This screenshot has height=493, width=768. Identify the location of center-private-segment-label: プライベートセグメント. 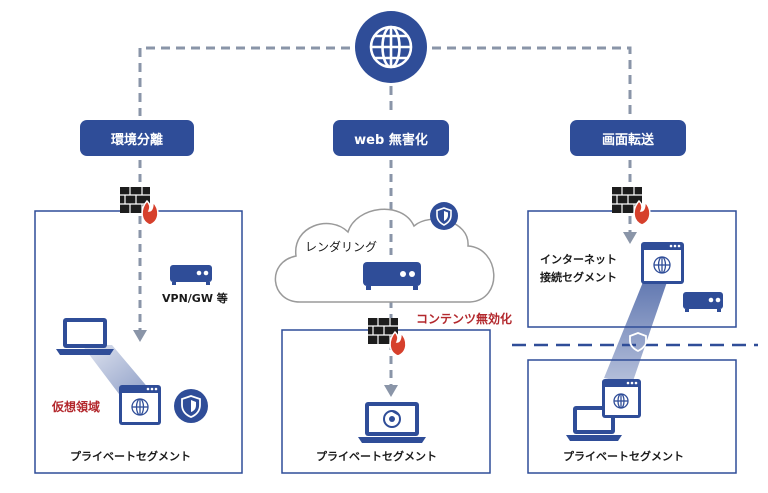
(376, 456).